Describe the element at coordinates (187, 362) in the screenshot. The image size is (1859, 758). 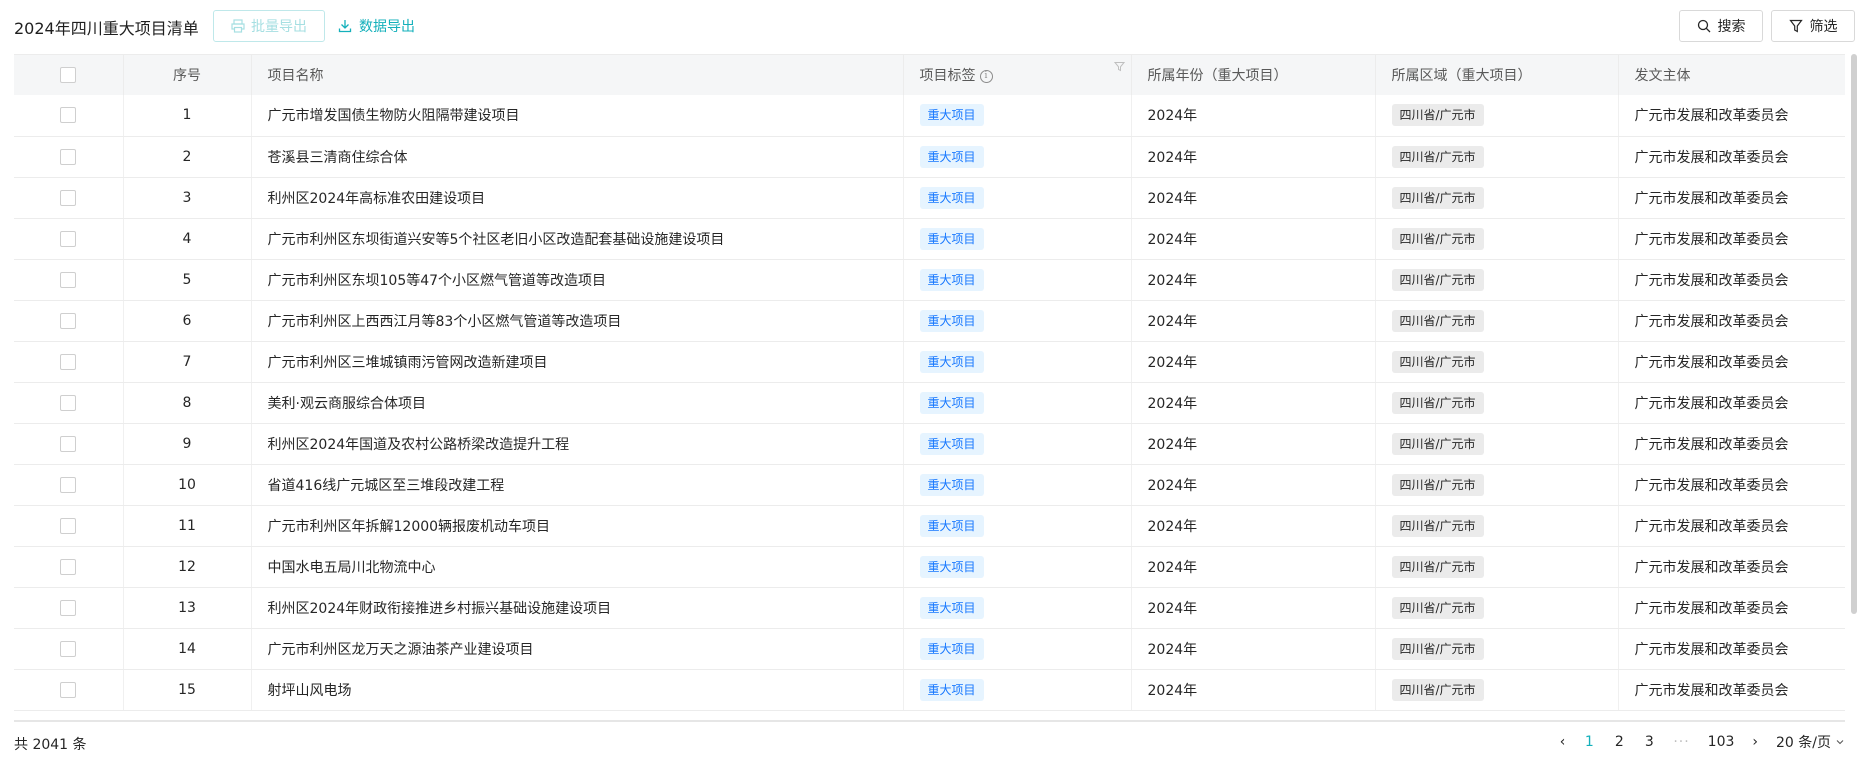
I see `row-index: 7` at that location.